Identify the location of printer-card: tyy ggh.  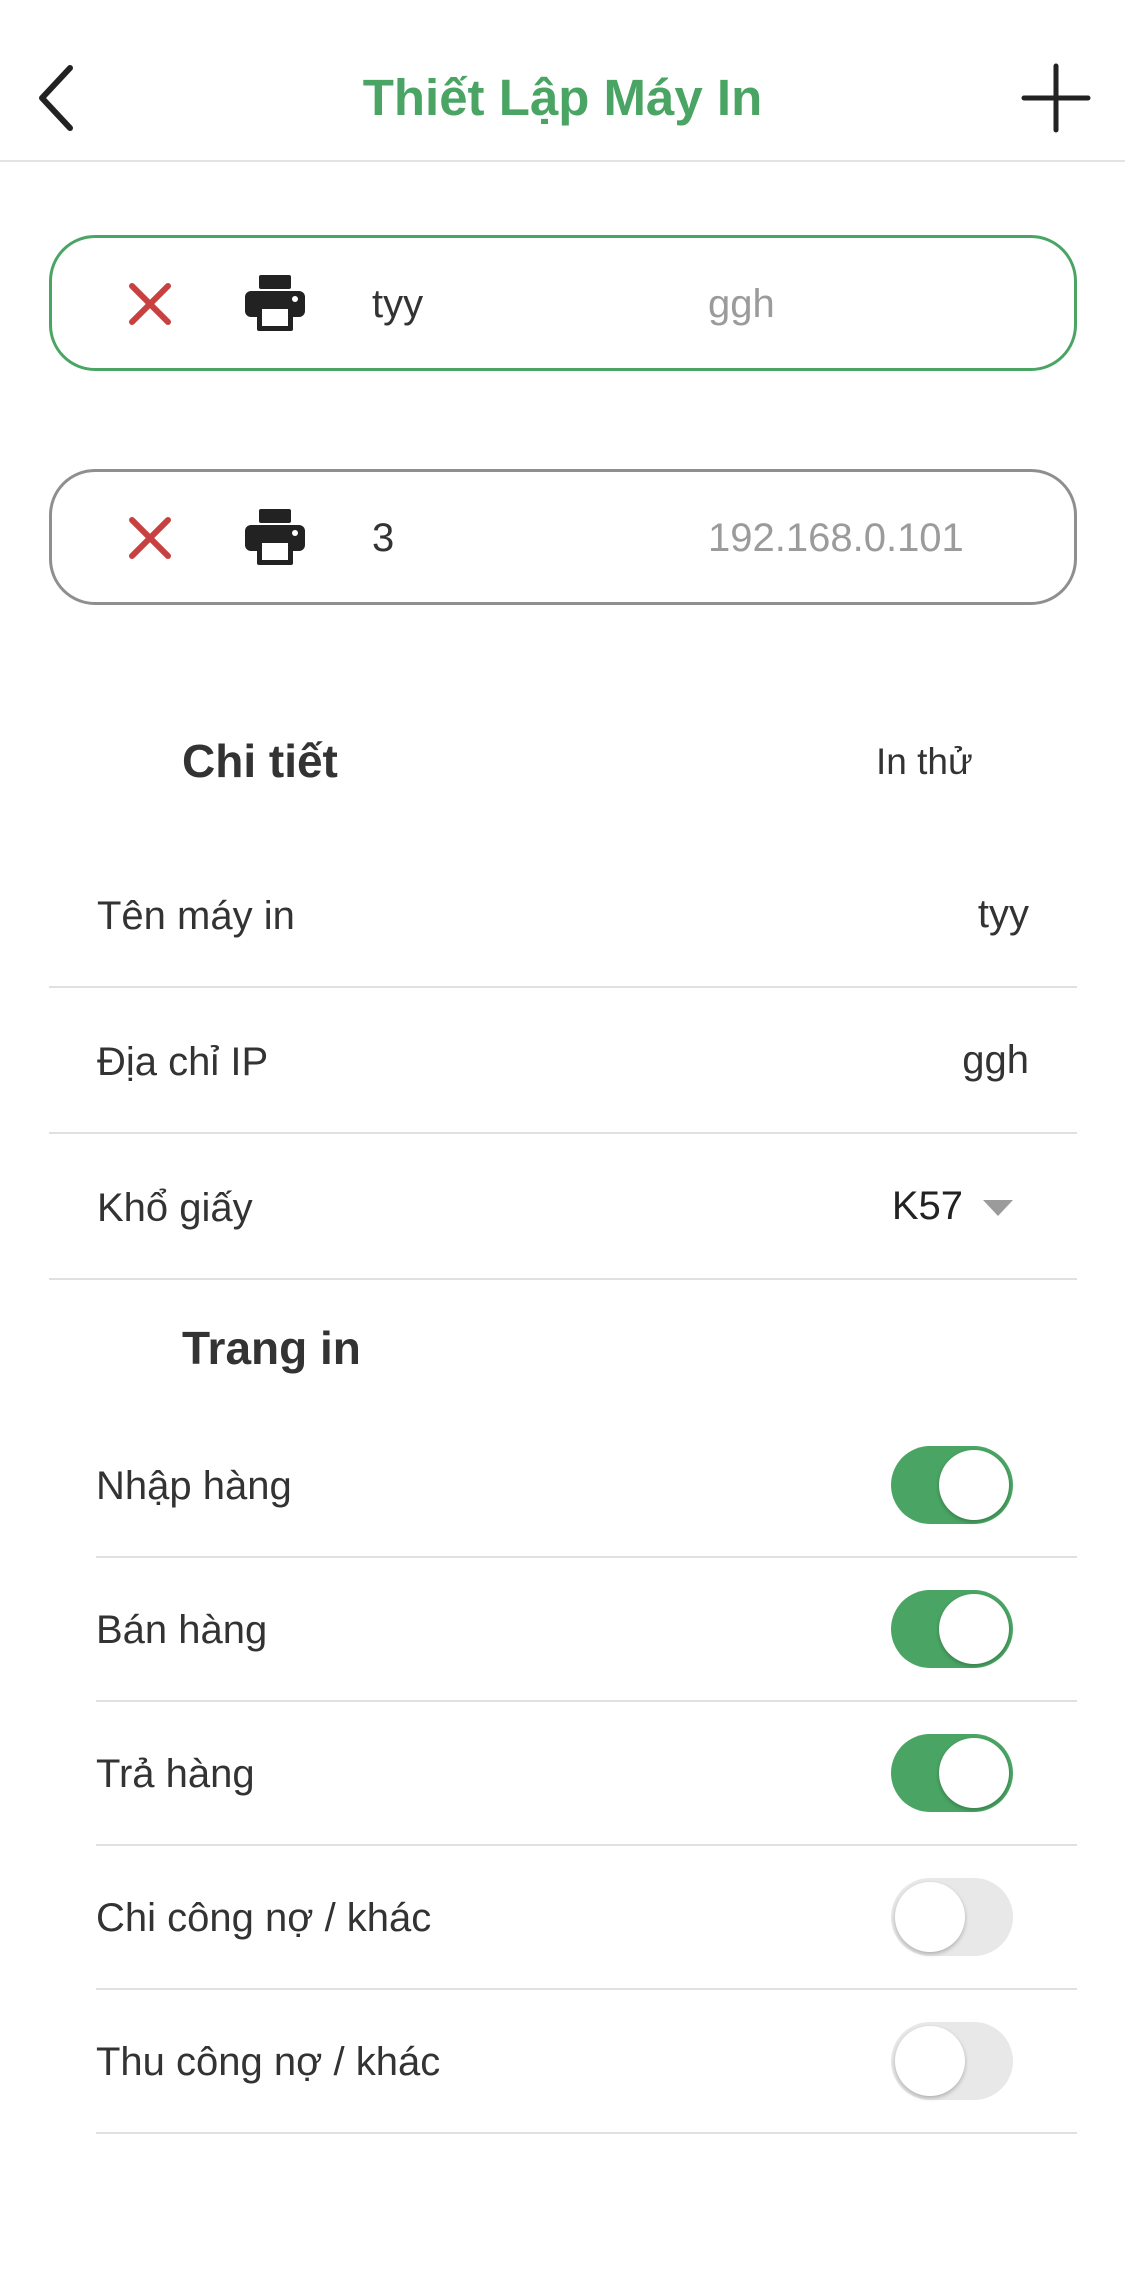
(563, 303).